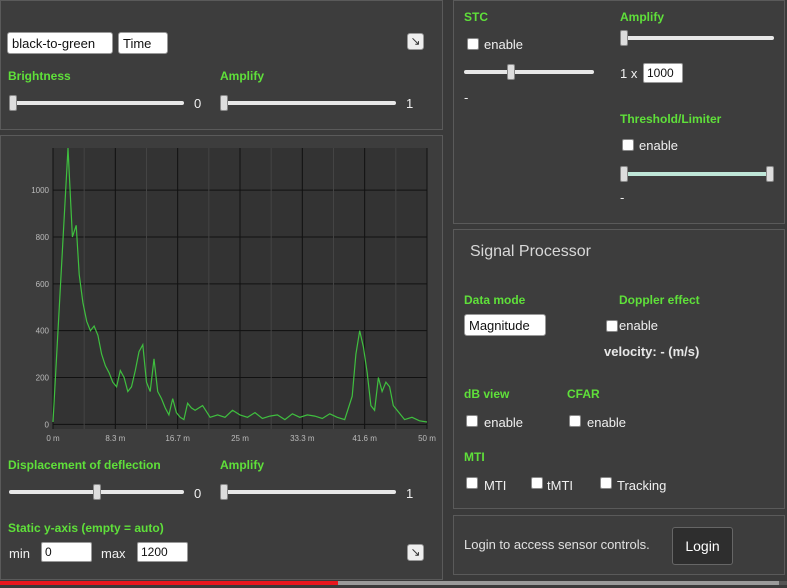 This screenshot has height=588, width=787. Describe the element at coordinates (43, 284) in the screenshot. I see `y-tick-label: 600` at that location.